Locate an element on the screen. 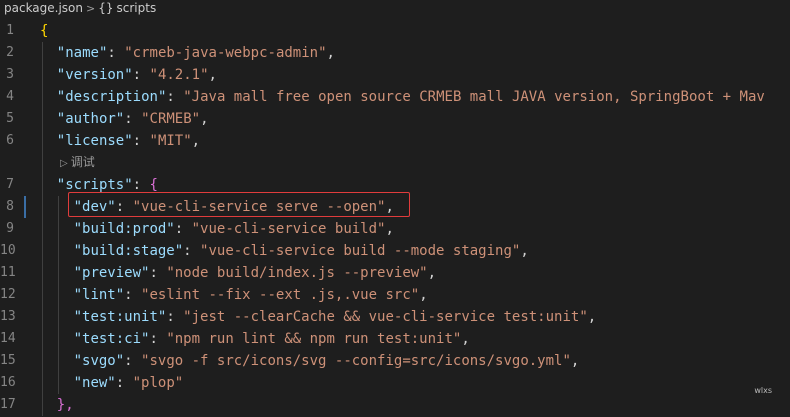 Image resolution: width=790 pixels, height=417 pixels. json-value: "node build/index.js --preview" is located at coordinates (297, 273).